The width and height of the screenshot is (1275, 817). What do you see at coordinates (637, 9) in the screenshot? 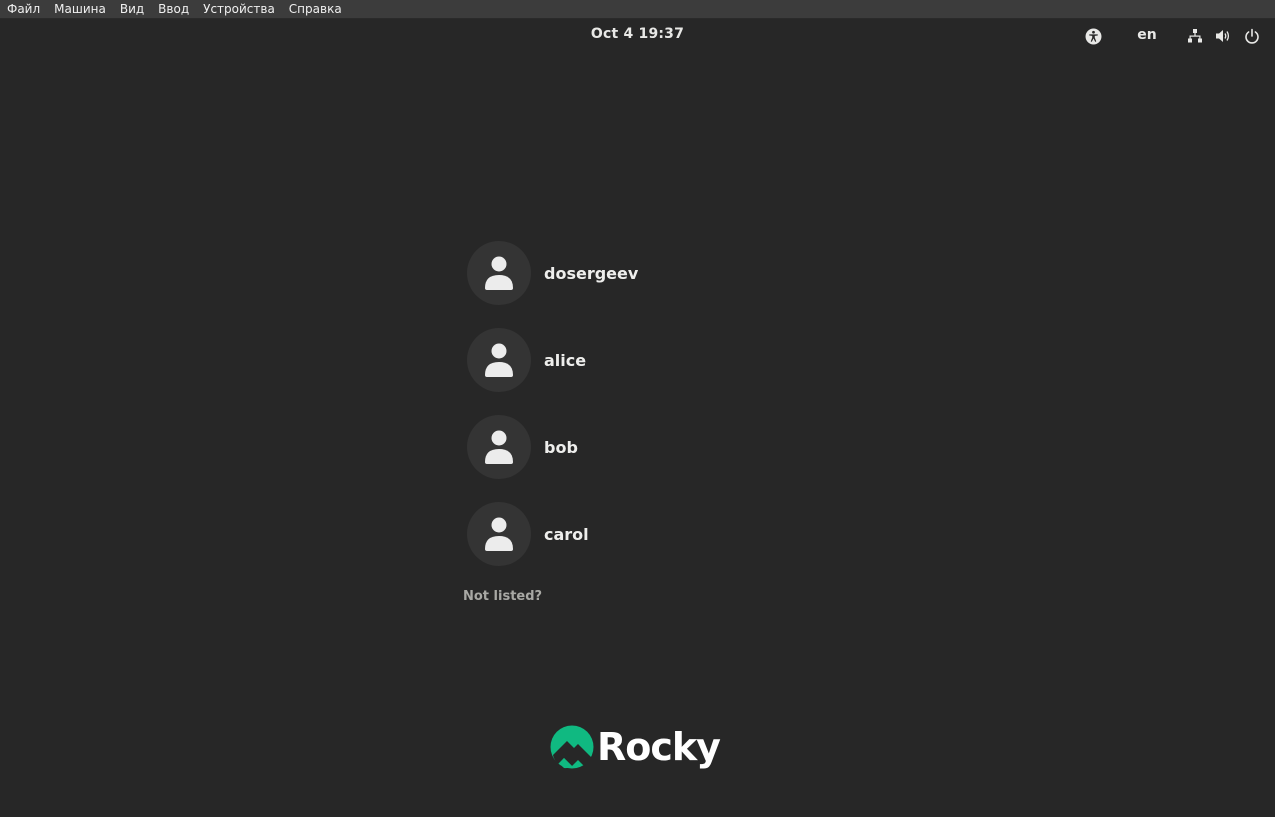
I see `vm-menubar: Файл Машина Вид Ввод Устройства Справка` at bounding box center [637, 9].